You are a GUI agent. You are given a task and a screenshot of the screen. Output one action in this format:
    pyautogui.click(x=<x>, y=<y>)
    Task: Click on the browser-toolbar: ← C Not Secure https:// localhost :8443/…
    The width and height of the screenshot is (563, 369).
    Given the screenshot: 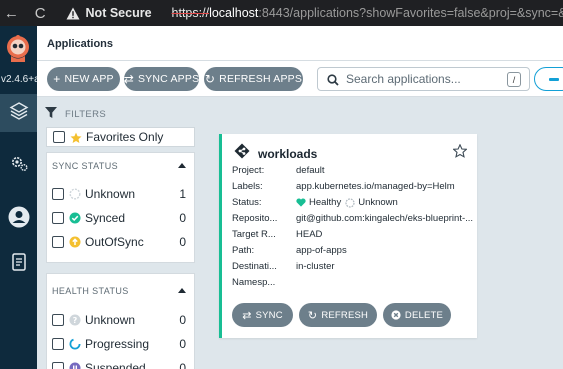 What is the action you would take?
    pyautogui.click(x=281, y=13)
    